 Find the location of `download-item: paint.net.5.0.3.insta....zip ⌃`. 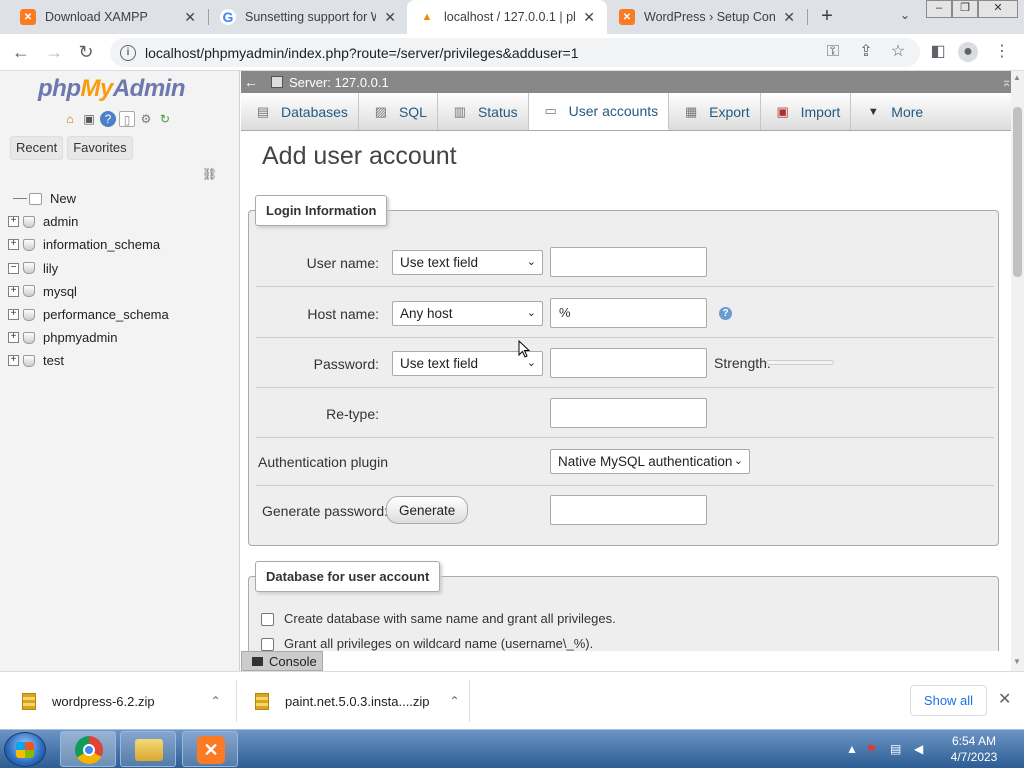

download-item: paint.net.5.0.3.insta....zip ⌃ is located at coordinates (357, 701).